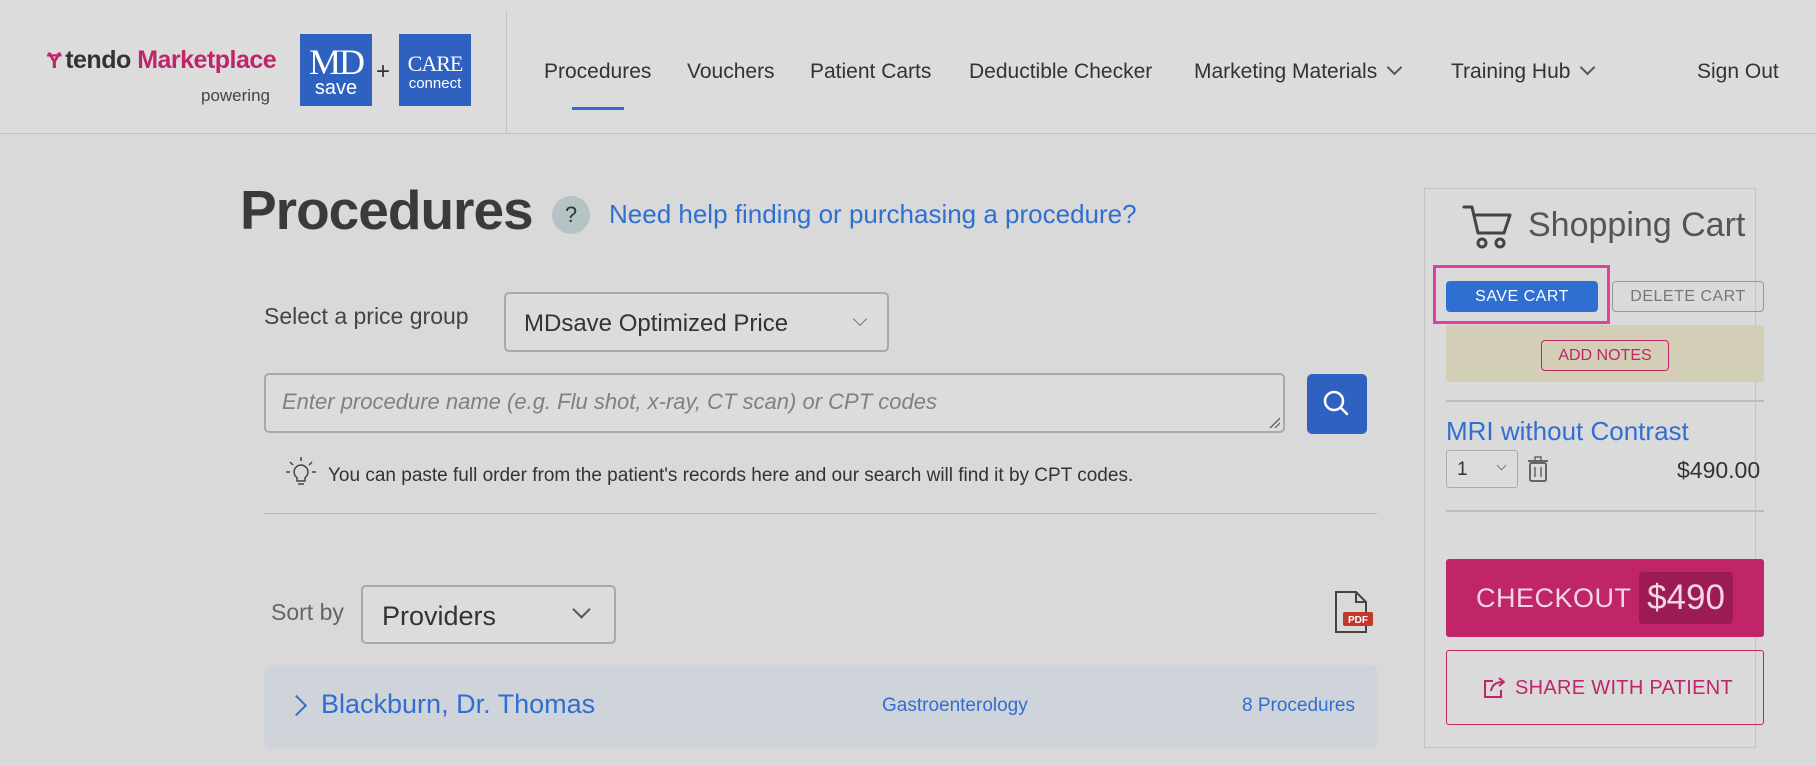 Image resolution: width=1816 pixels, height=766 pixels. I want to click on share-label: SHARE WITH PATIENT, so click(1624, 688).